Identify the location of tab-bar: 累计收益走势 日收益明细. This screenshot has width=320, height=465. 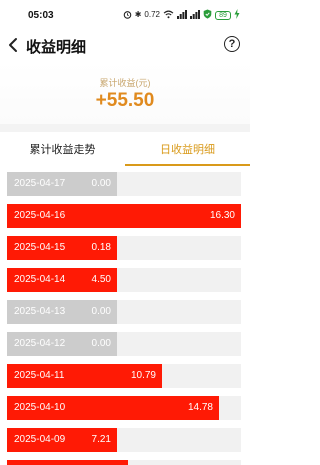
(125, 149).